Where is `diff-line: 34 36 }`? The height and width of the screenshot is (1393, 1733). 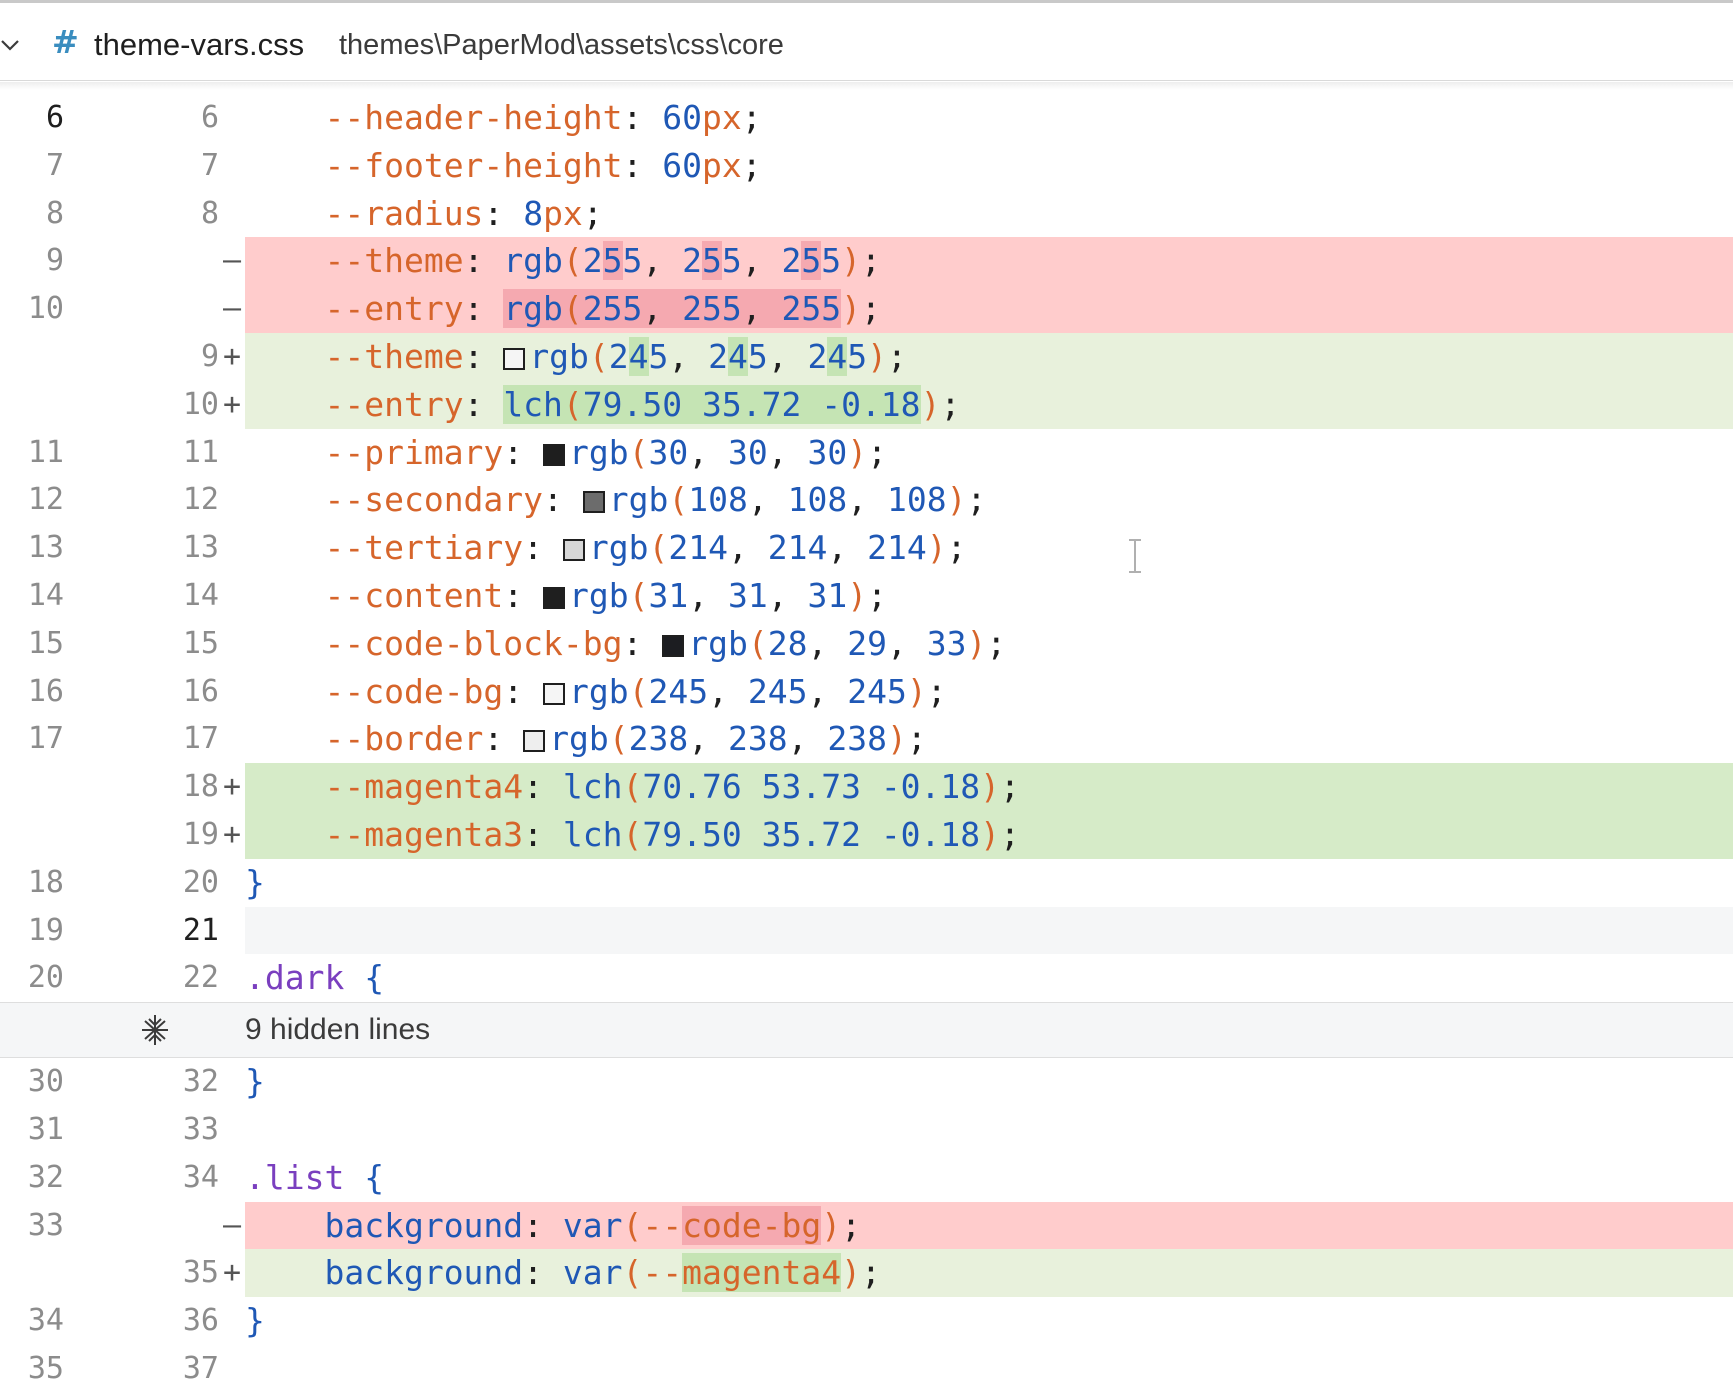
diff-line: 34 36 } is located at coordinates (866, 1321).